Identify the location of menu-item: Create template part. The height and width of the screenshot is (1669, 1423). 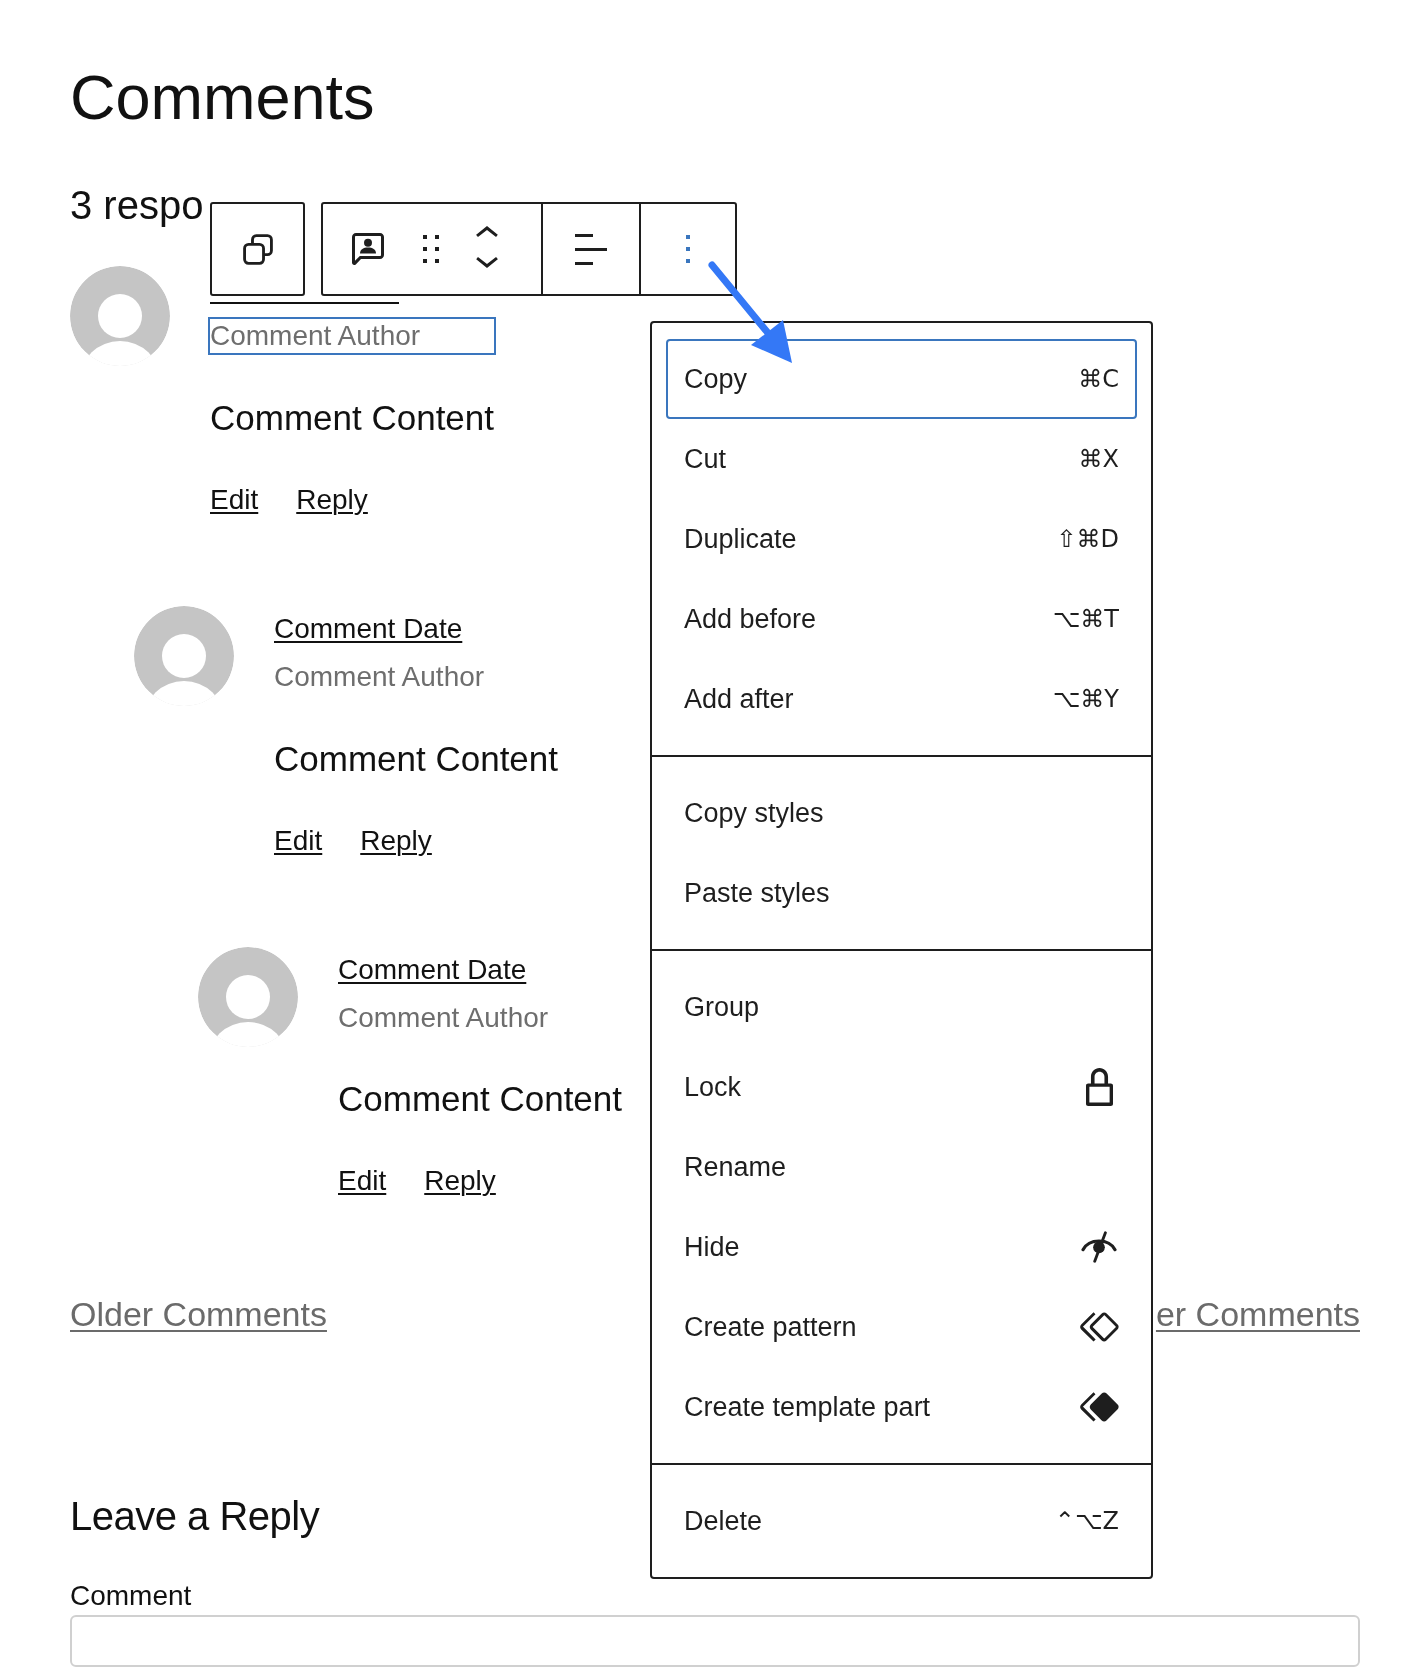
(901, 1407).